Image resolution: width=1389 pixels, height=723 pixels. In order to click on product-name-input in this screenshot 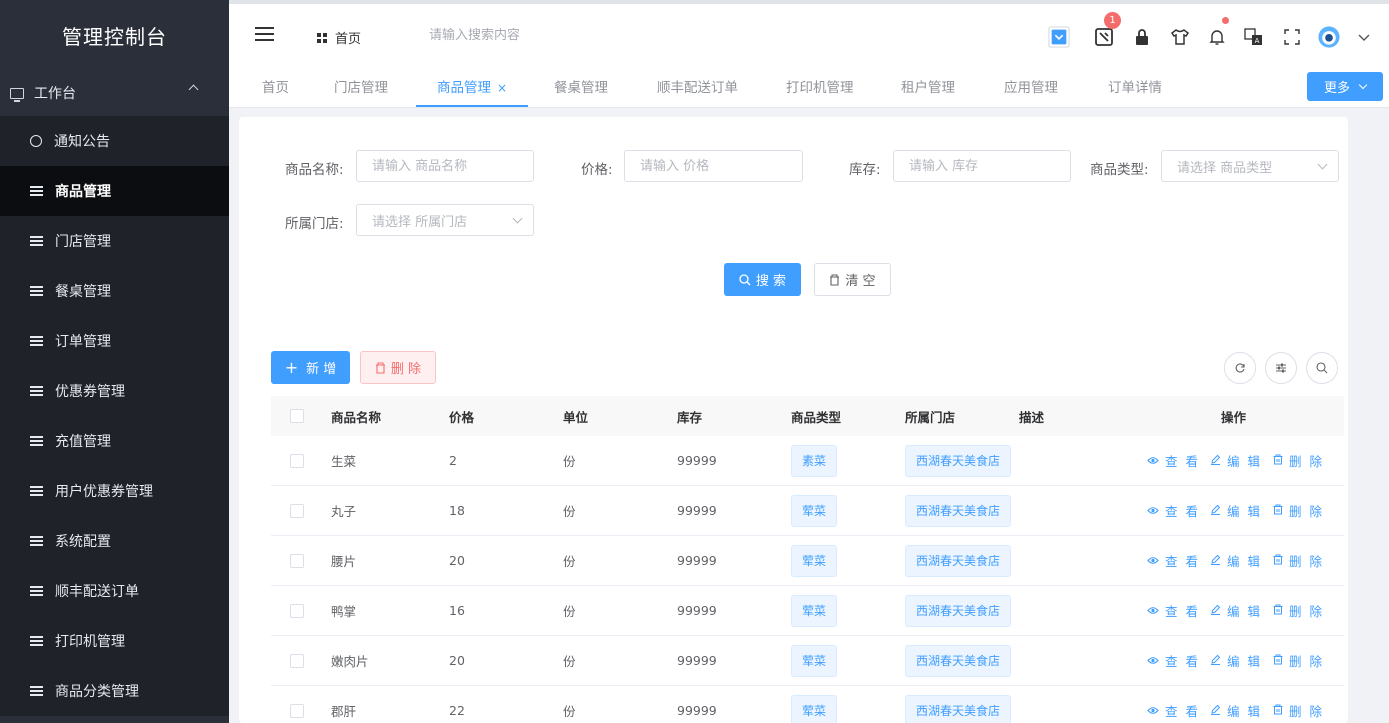, I will do `click(445, 166)`.